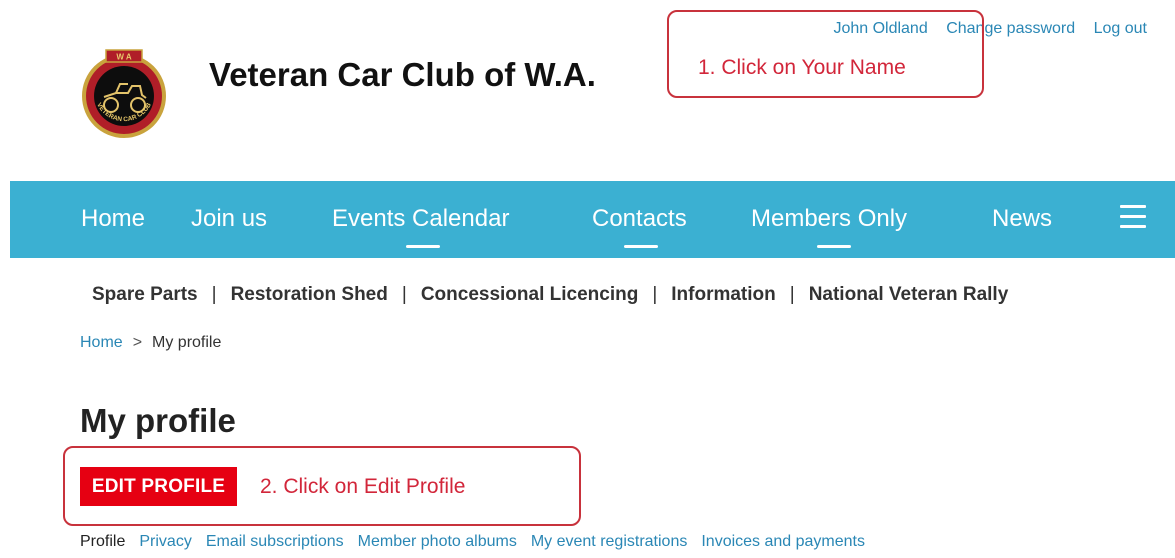 The width and height of the screenshot is (1175, 558). Describe the element at coordinates (1133, 220) in the screenshot. I see `hamburger-icon` at that location.